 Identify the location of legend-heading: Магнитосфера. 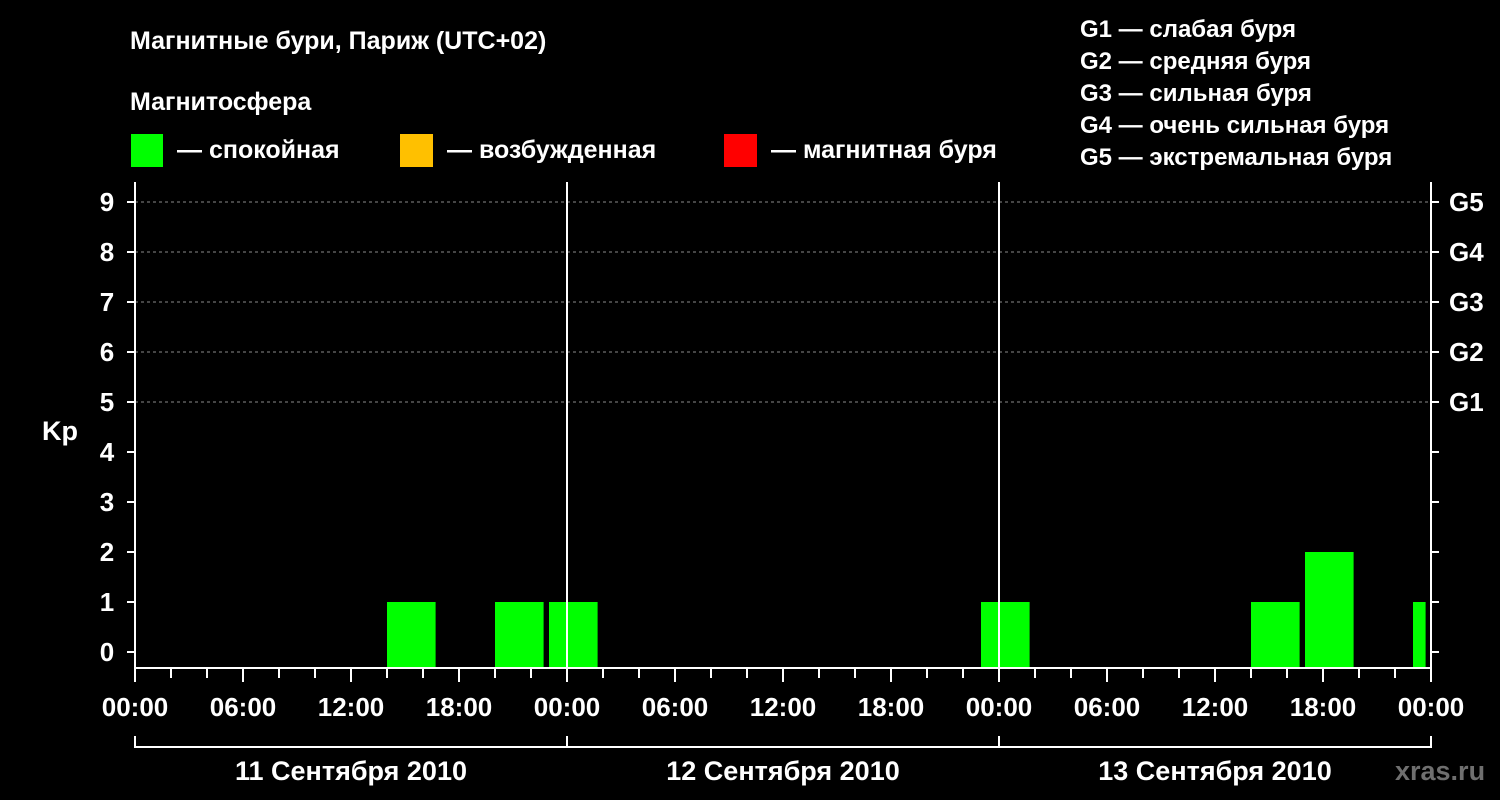
(221, 102).